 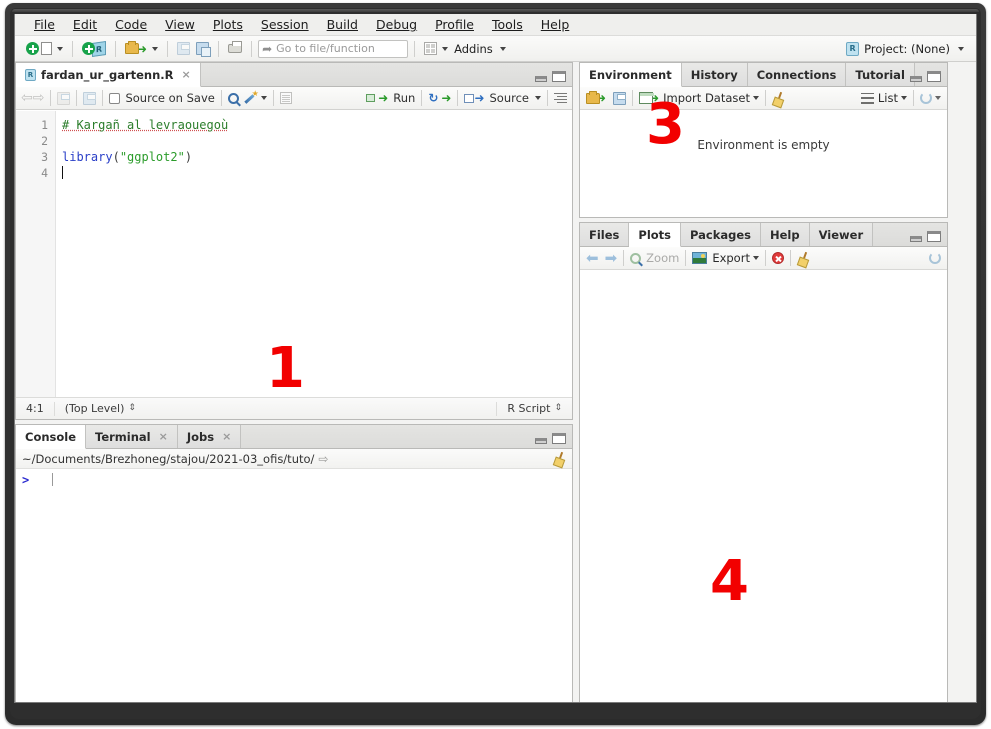 I want to click on source-label: Source, so click(x=509, y=98).